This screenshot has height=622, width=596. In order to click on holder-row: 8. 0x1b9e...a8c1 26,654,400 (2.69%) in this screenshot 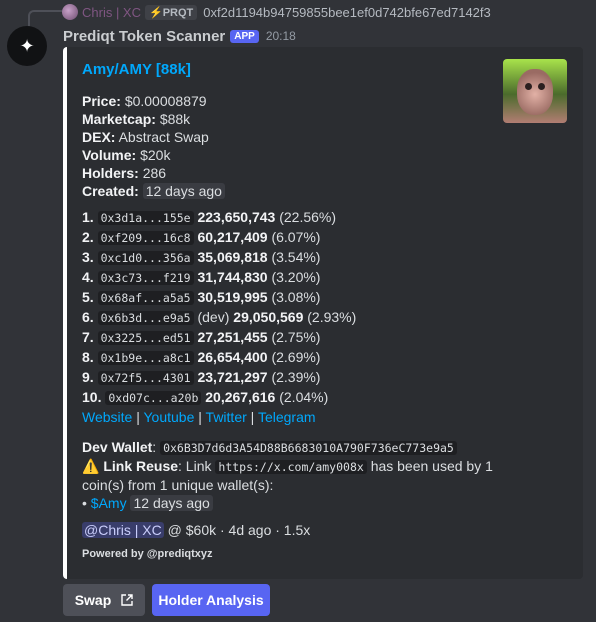, I will do `click(219, 358)`.